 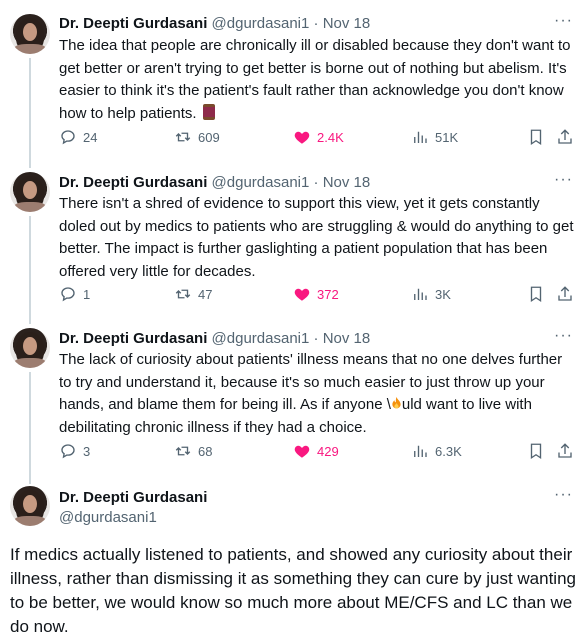 What do you see at coordinates (193, 294) in the screenshot?
I see `retweet-button: 47` at bounding box center [193, 294].